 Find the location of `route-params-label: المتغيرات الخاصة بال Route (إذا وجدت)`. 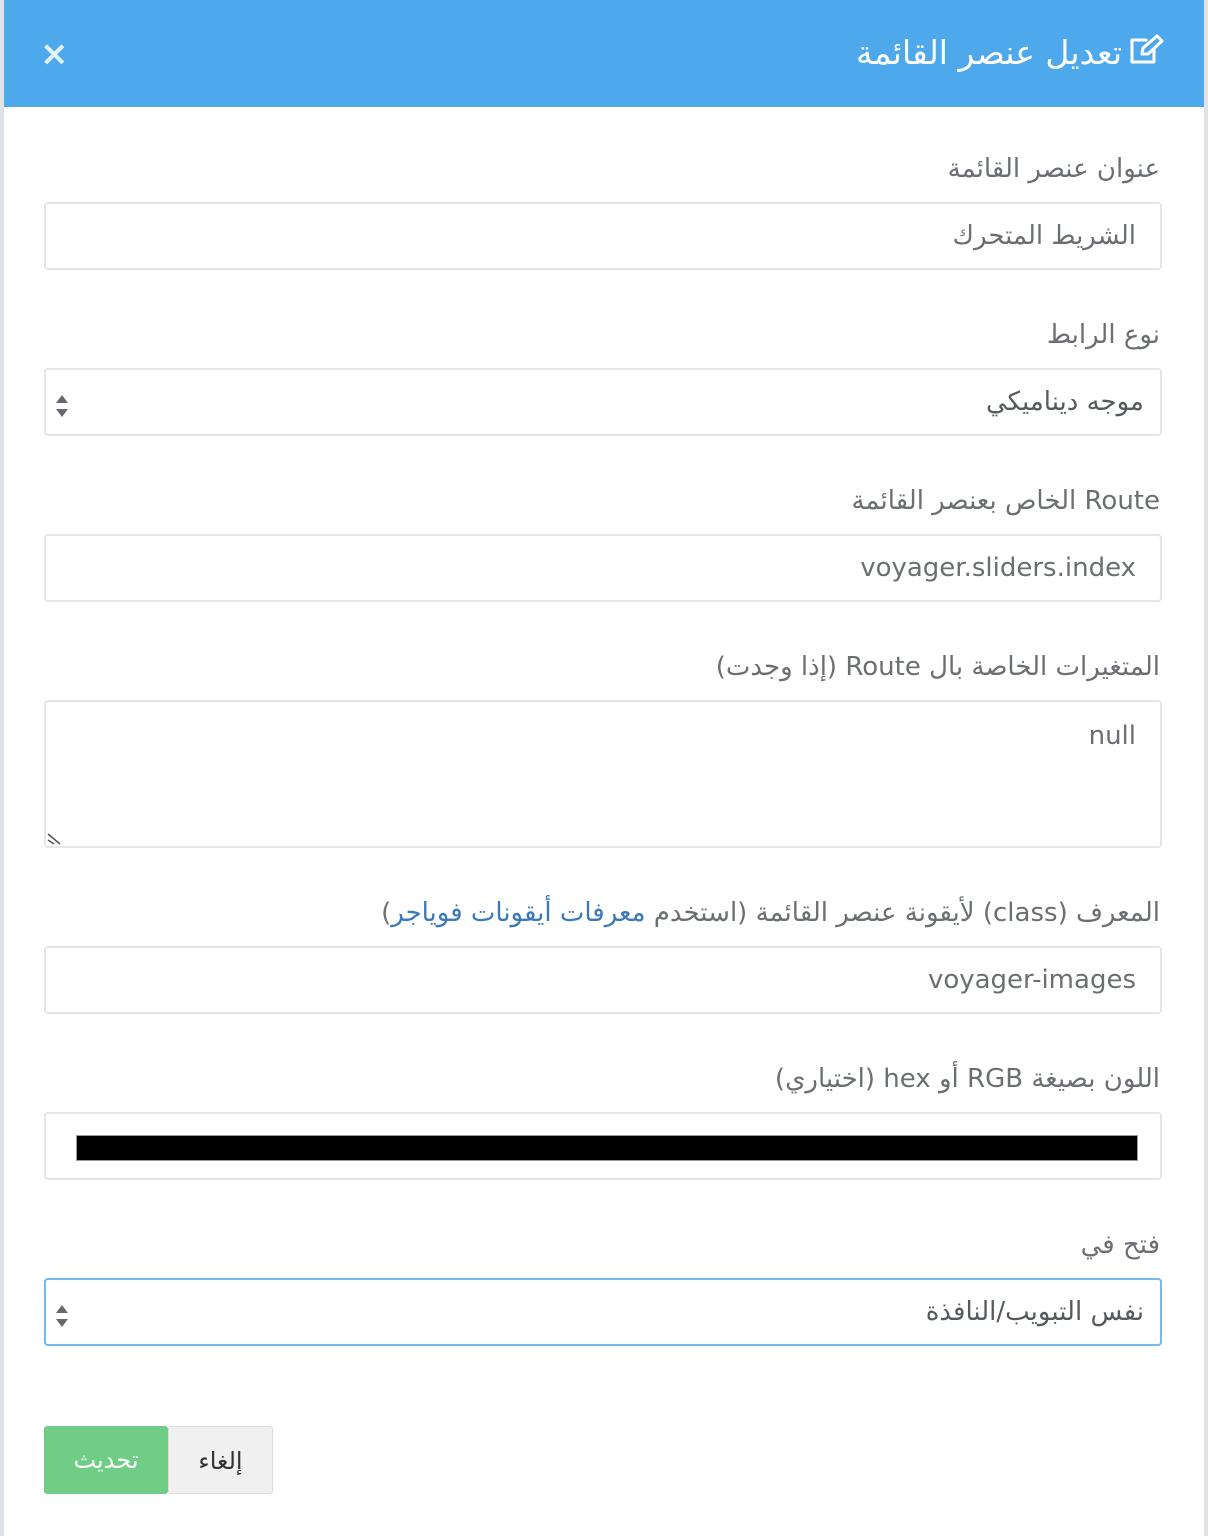

route-params-label: المتغيرات الخاصة بال Route (إذا وجدت) is located at coordinates (937, 667).